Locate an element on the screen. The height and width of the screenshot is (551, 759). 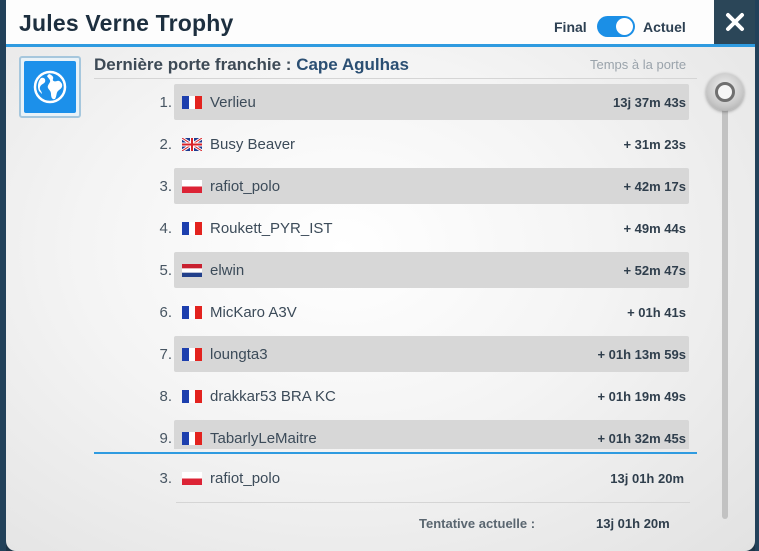
row-gate-time: + 01h 41s is located at coordinates (656, 312).